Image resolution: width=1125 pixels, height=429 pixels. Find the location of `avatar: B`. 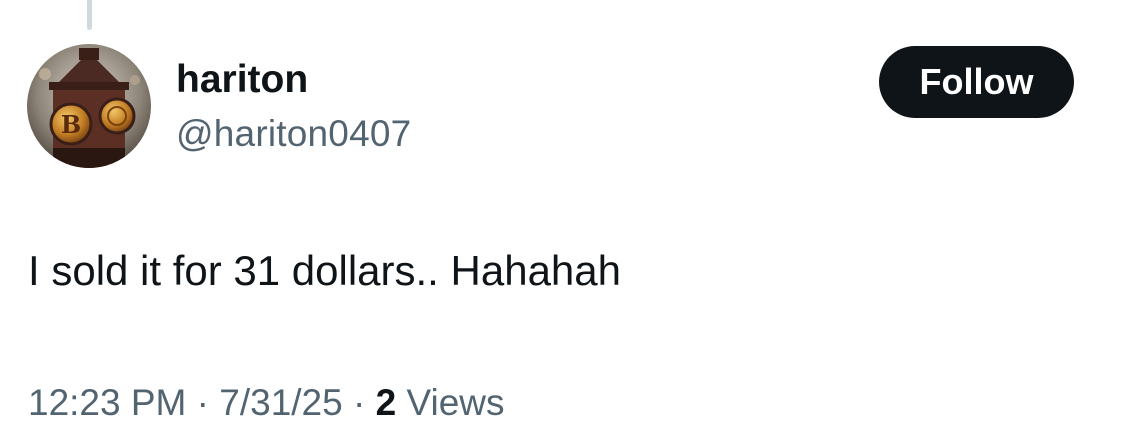

avatar: B is located at coordinates (89, 106).